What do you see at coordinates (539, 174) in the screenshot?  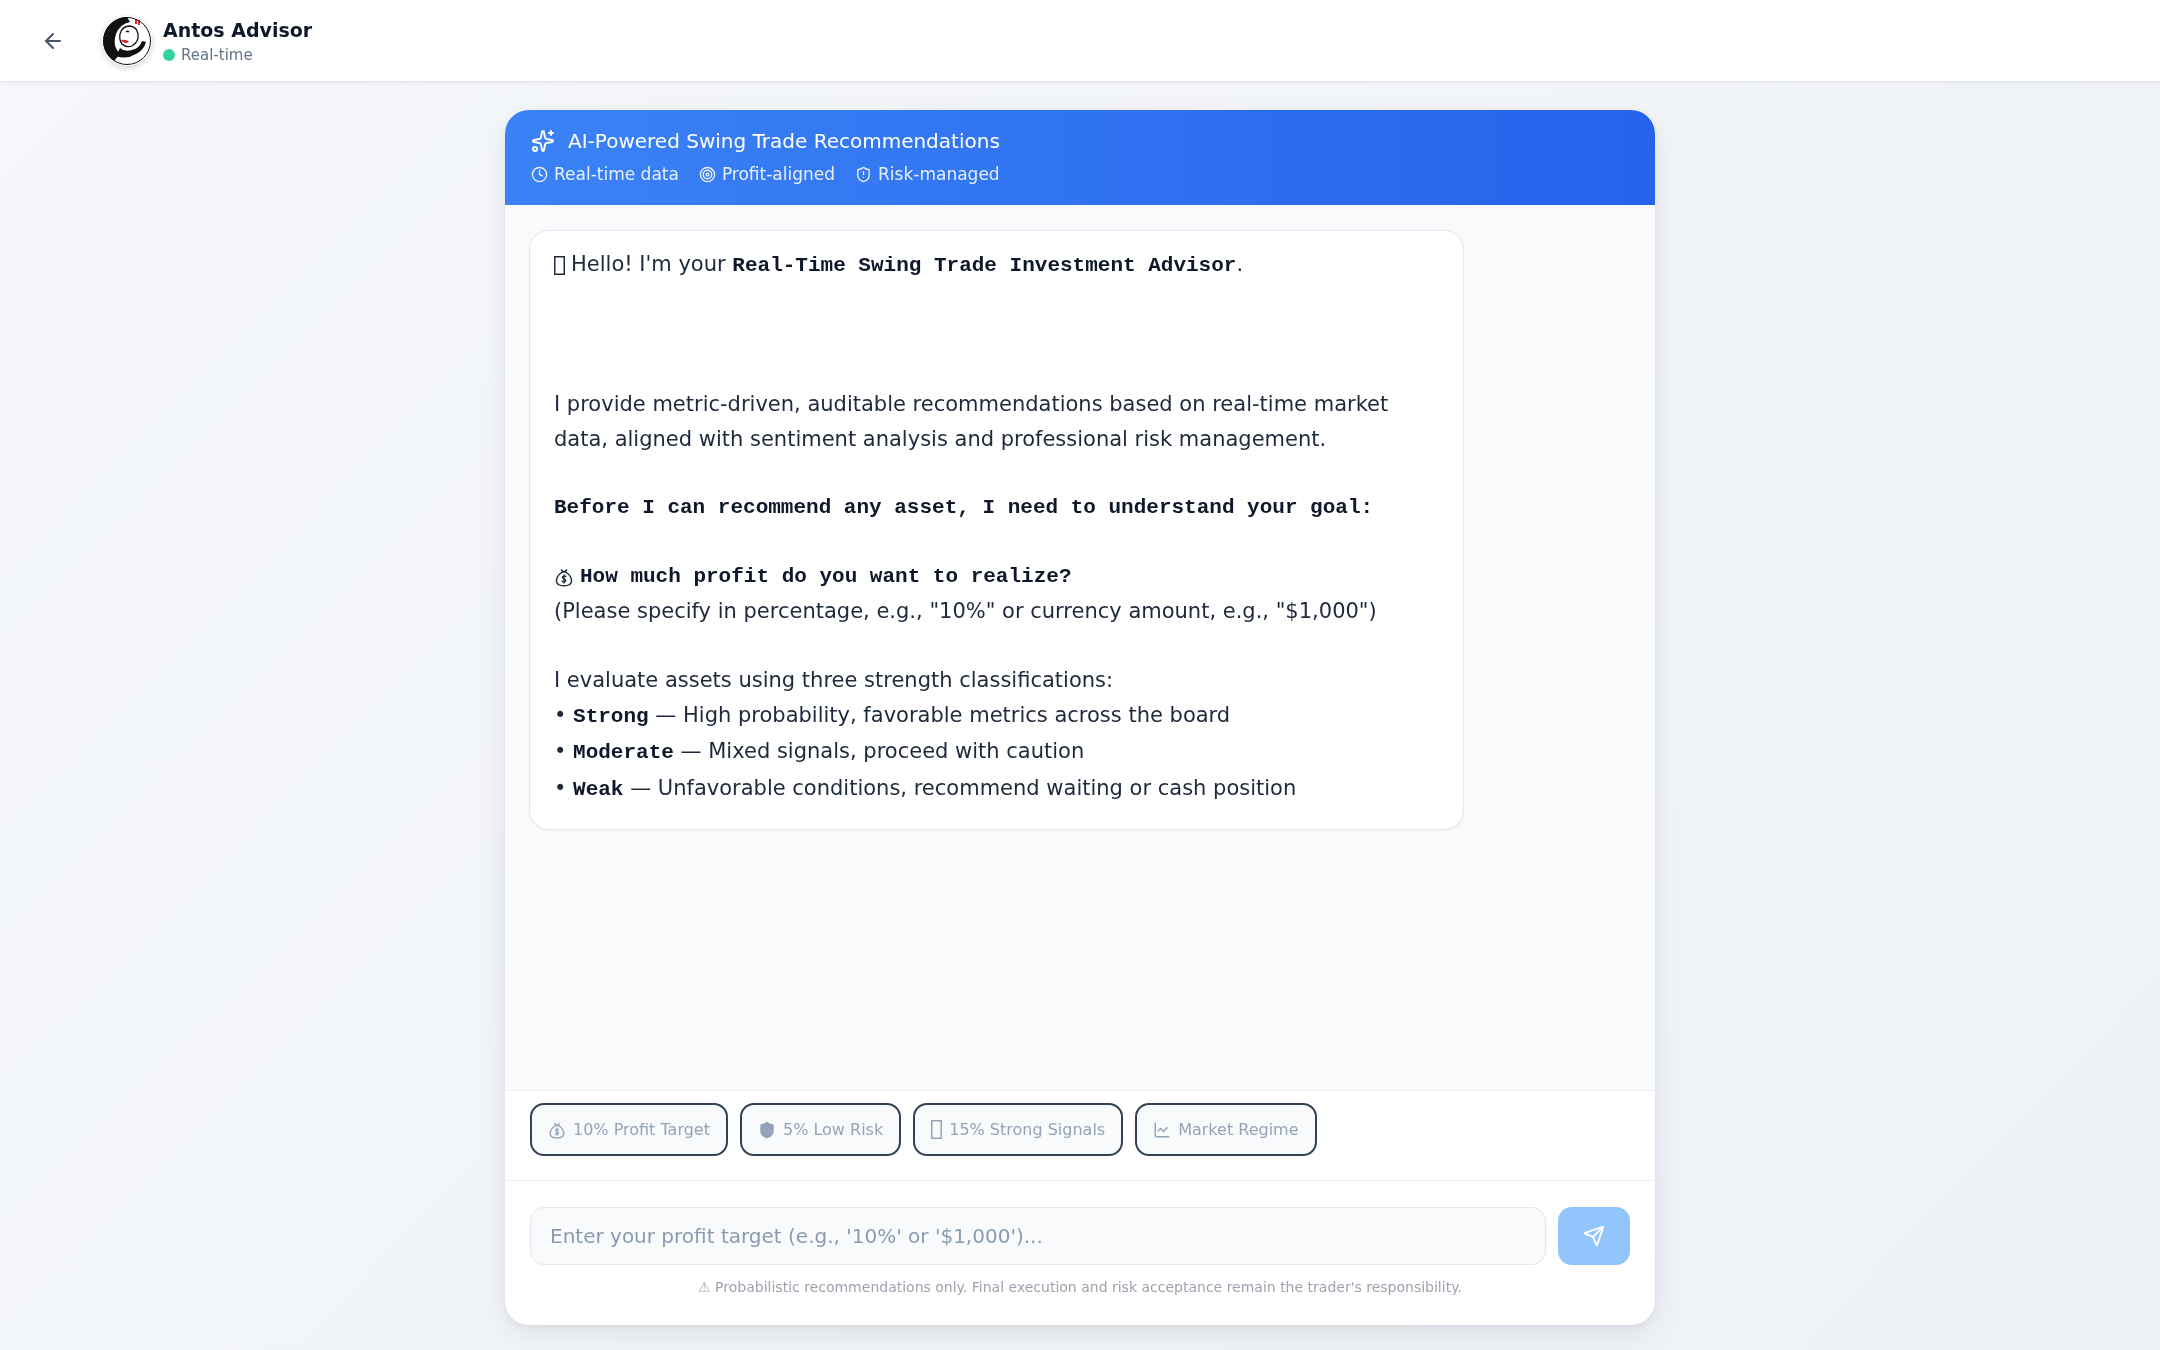 I see `clock-icon` at bounding box center [539, 174].